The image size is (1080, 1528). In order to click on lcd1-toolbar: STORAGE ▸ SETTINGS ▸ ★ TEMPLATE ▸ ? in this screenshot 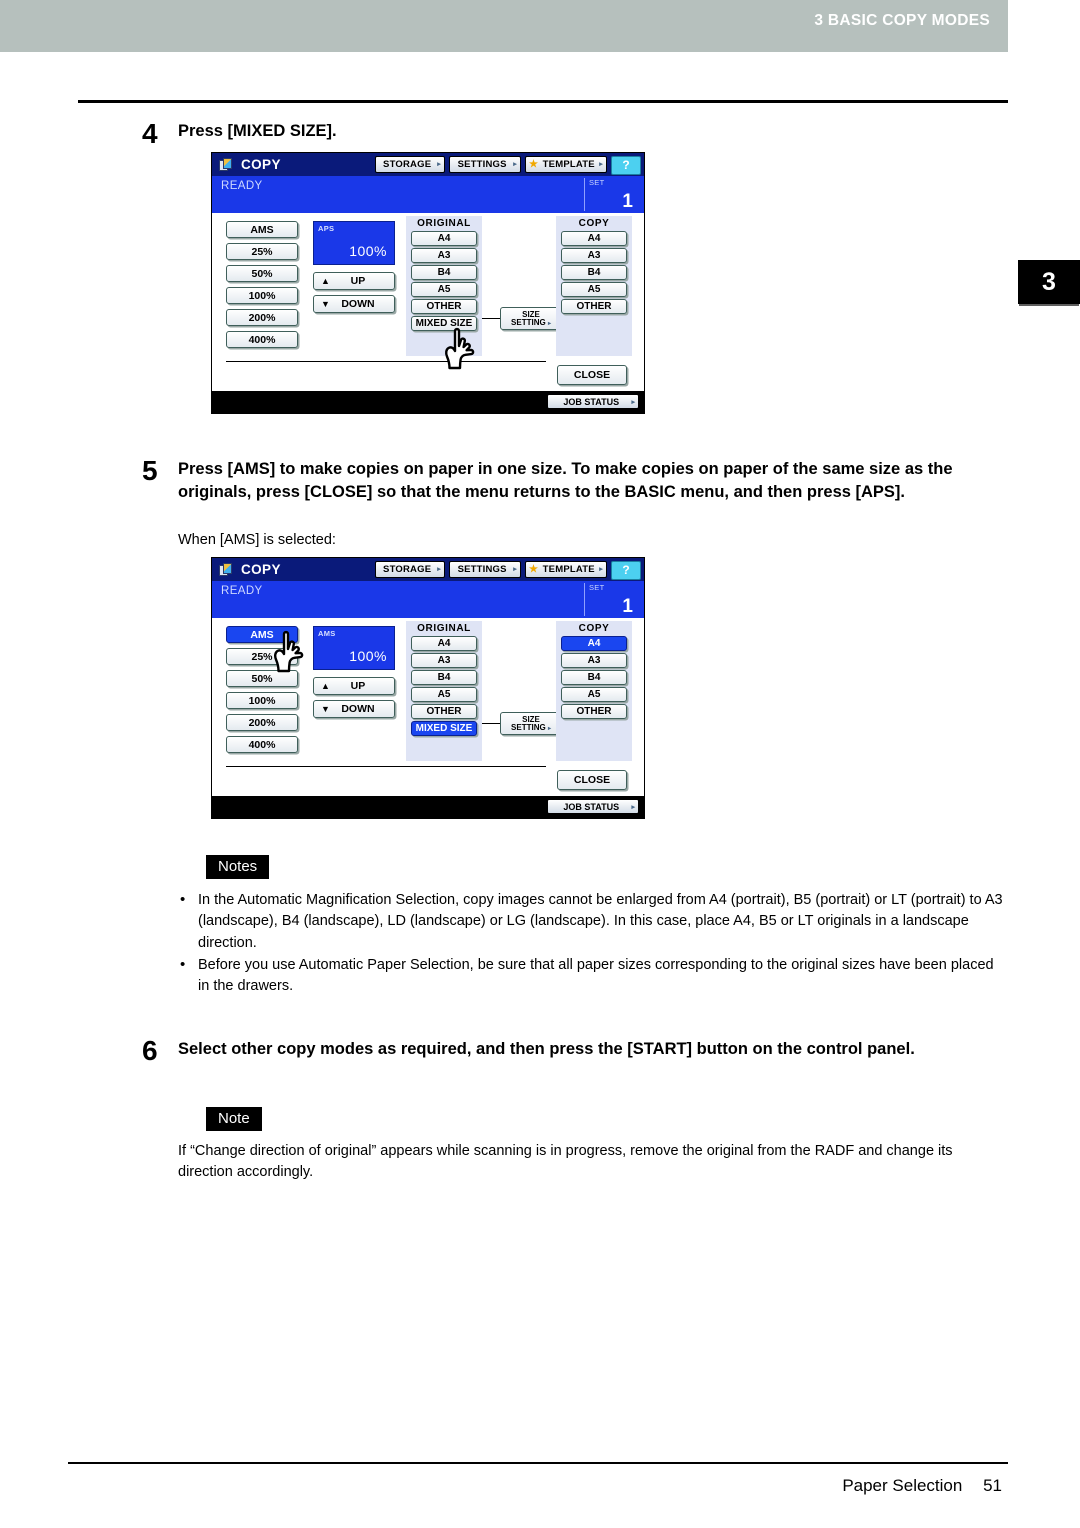, I will do `click(508, 165)`.